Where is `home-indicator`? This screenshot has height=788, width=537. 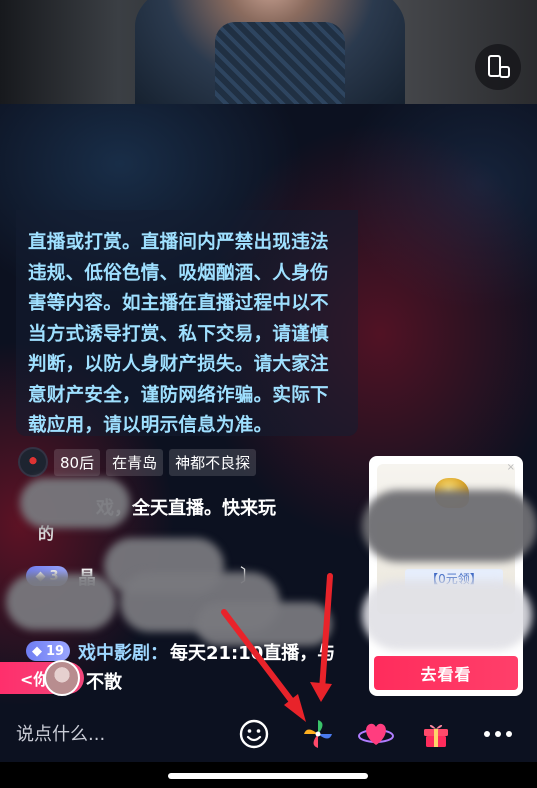 home-indicator is located at coordinates (268, 776).